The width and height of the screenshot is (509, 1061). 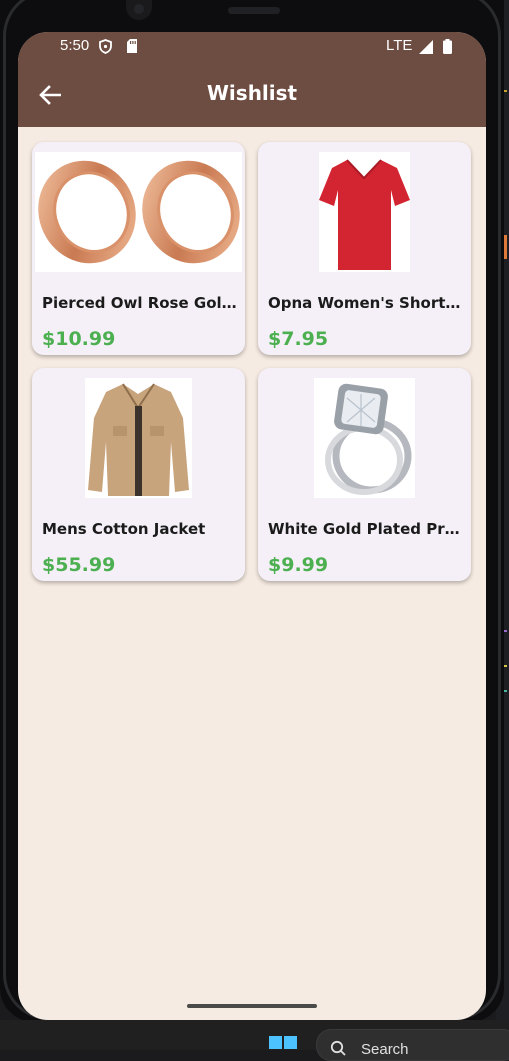 What do you see at coordinates (252, 93) in the screenshot?
I see `page-title: Wishlist` at bounding box center [252, 93].